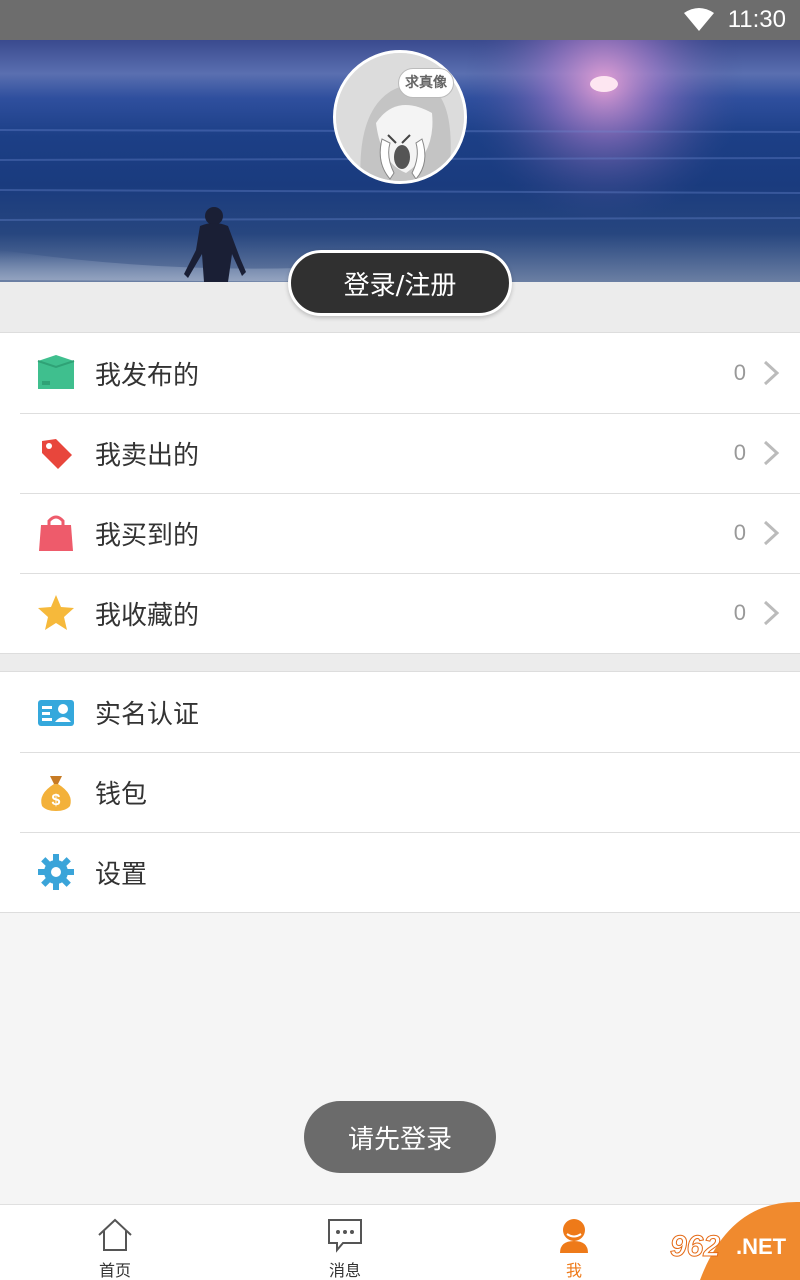 The image size is (800, 1280). I want to click on tag-icon, so click(57, 454).